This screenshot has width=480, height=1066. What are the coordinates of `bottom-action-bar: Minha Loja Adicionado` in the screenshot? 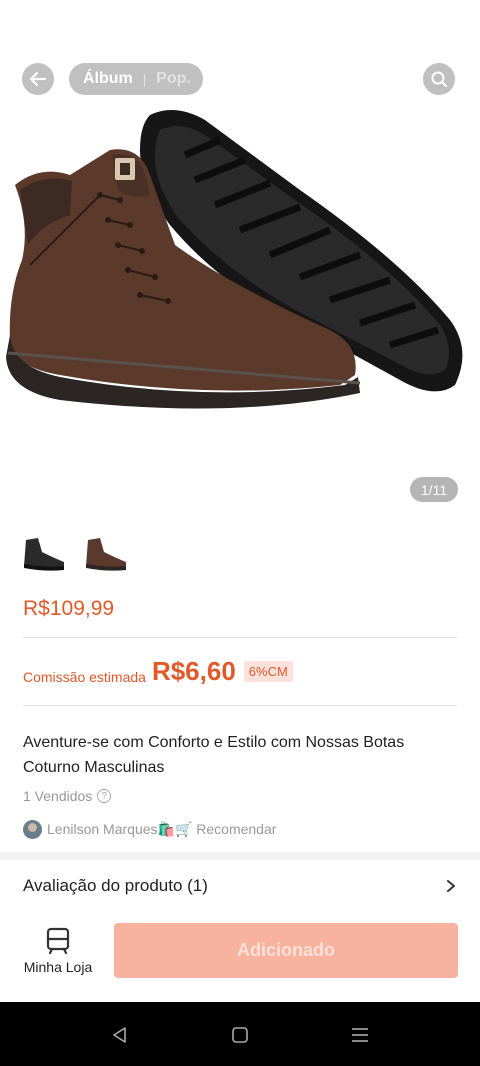 It's located at (240, 958).